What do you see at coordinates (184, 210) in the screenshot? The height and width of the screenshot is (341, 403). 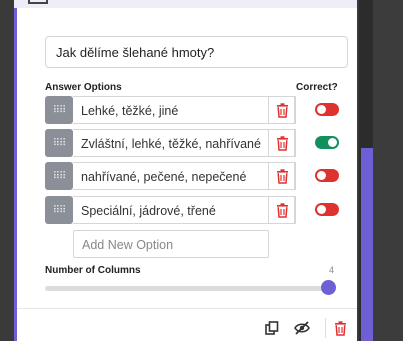 I see `option-text-input: Speciální, jádrové, třené` at bounding box center [184, 210].